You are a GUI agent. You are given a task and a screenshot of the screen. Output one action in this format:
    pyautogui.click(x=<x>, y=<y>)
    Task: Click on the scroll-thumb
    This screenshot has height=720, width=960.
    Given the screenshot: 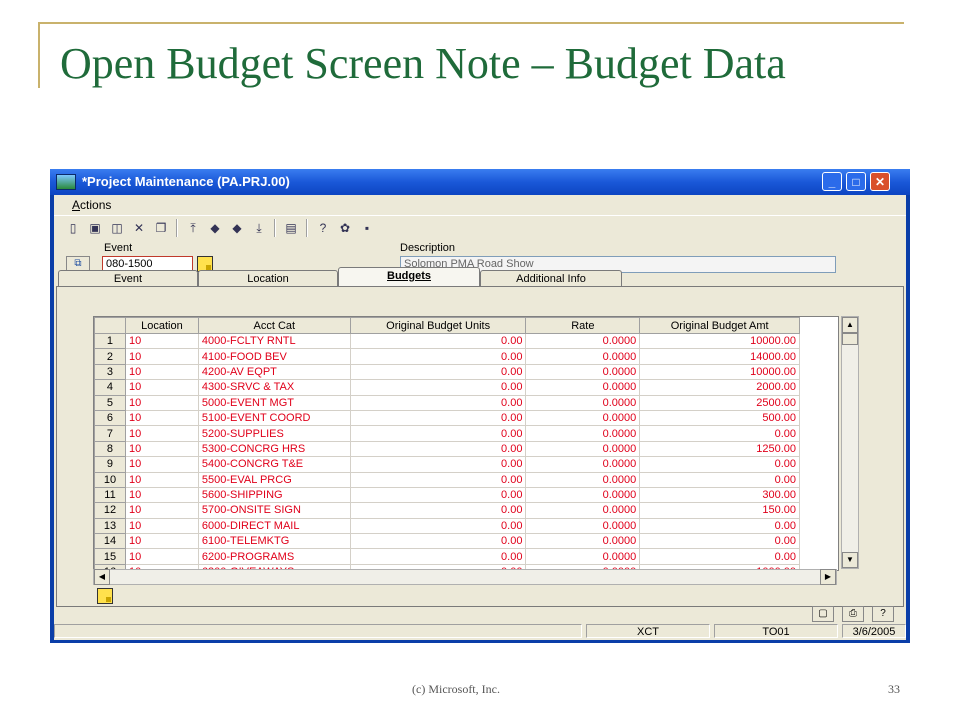 What is the action you would take?
    pyautogui.click(x=850, y=339)
    